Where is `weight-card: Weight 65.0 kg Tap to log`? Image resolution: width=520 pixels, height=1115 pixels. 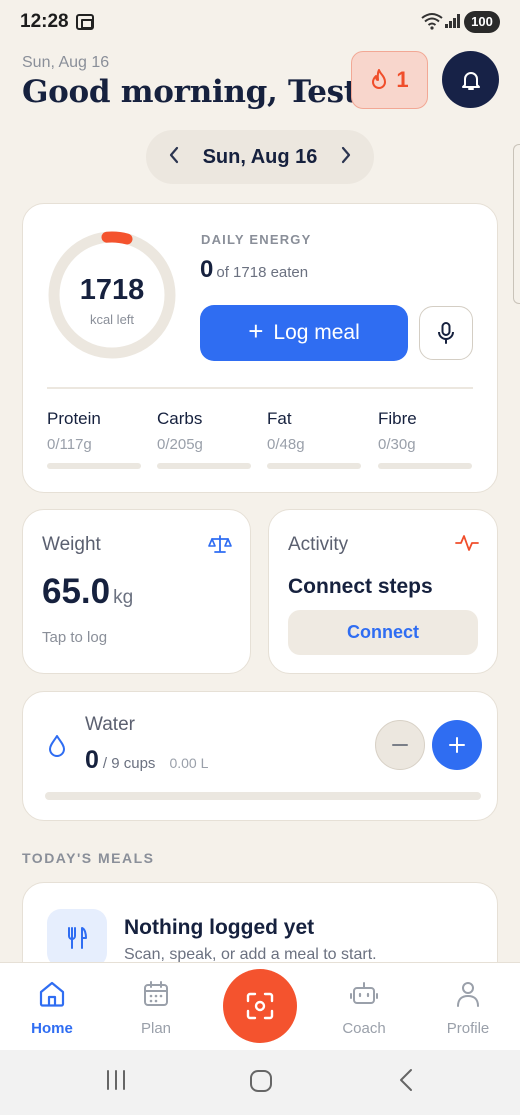
weight-card: Weight 65.0 kg Tap to log is located at coordinates (136, 591).